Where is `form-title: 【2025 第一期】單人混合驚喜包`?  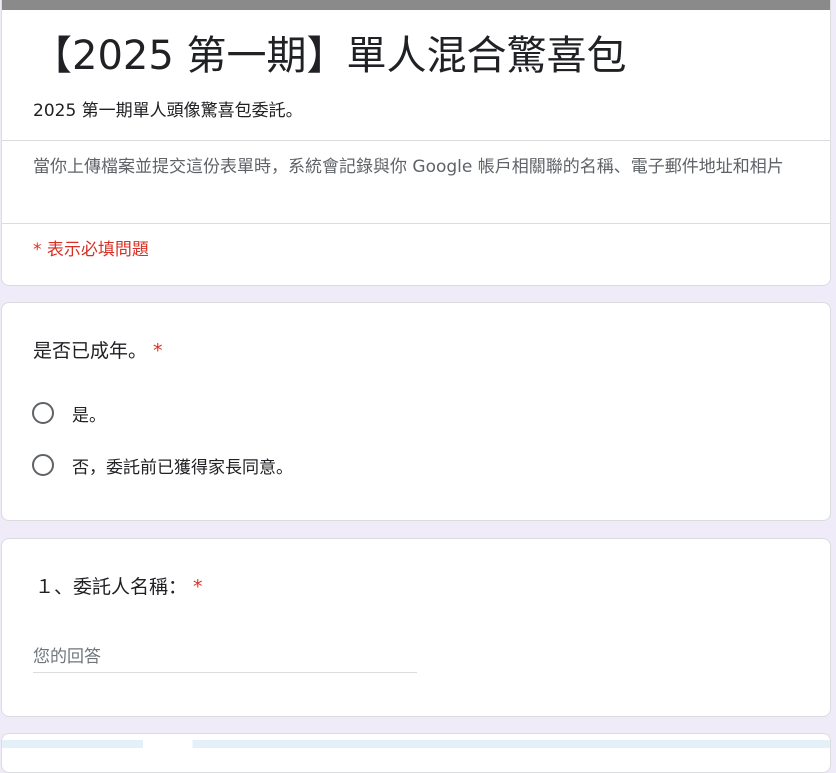
form-title: 【2025 第一期】單人混合驚喜包 is located at coordinates (329, 56).